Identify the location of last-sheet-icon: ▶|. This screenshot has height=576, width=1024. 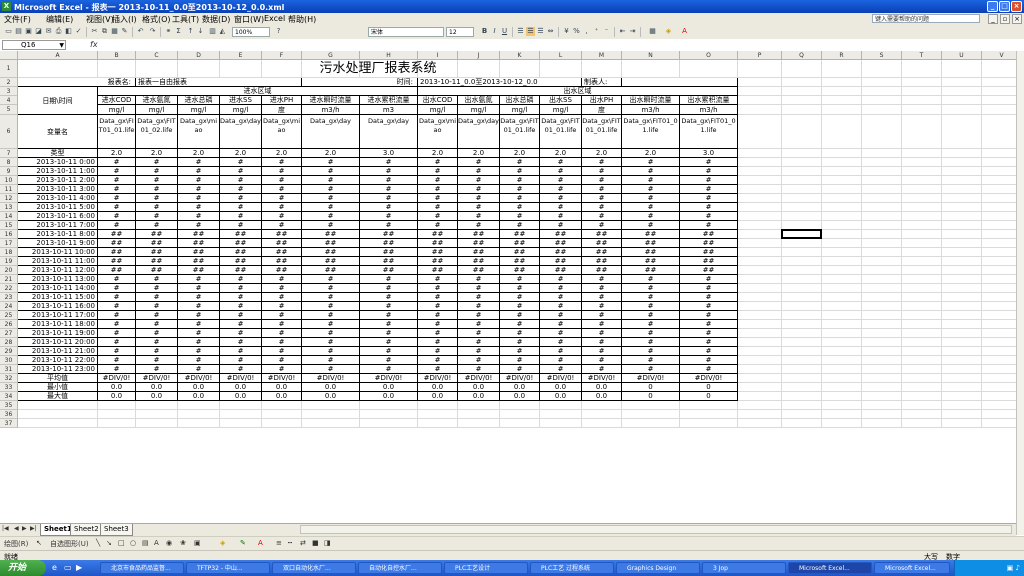
(33, 528).